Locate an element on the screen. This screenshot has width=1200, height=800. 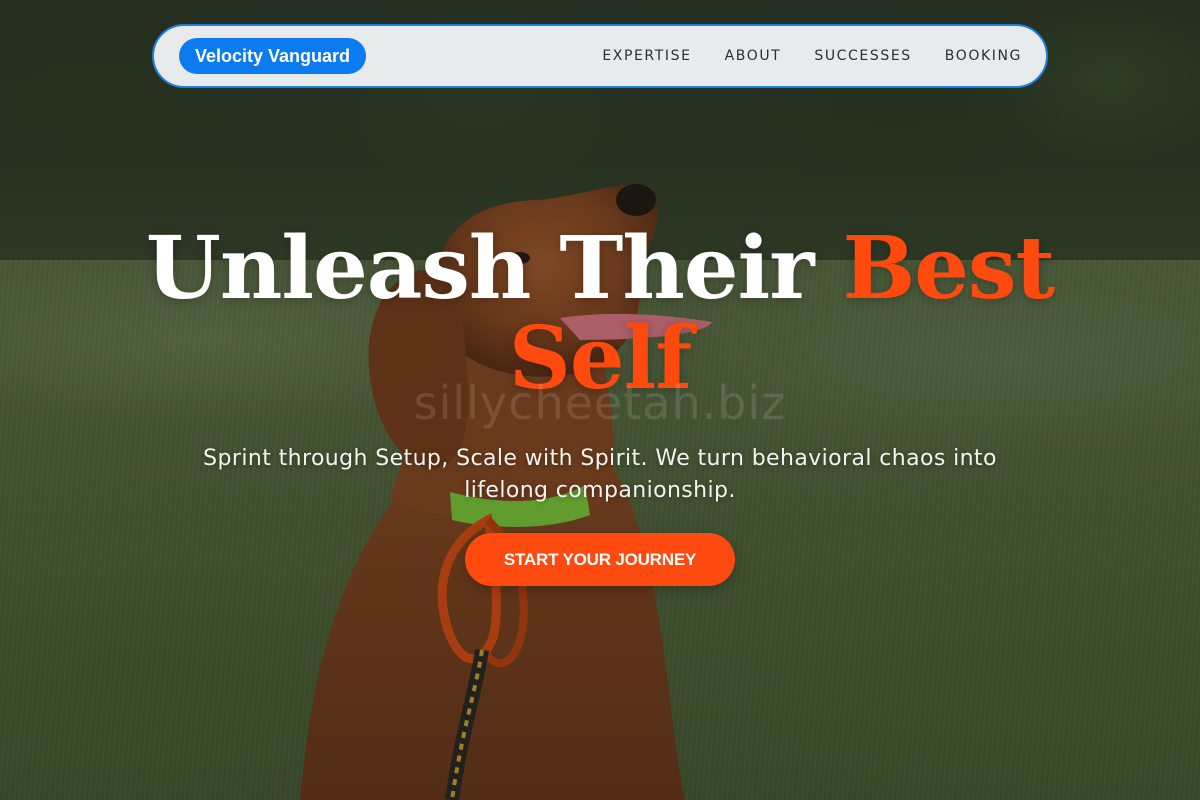
brand-logo-button: Velocity Vanguard is located at coordinates (273, 56).